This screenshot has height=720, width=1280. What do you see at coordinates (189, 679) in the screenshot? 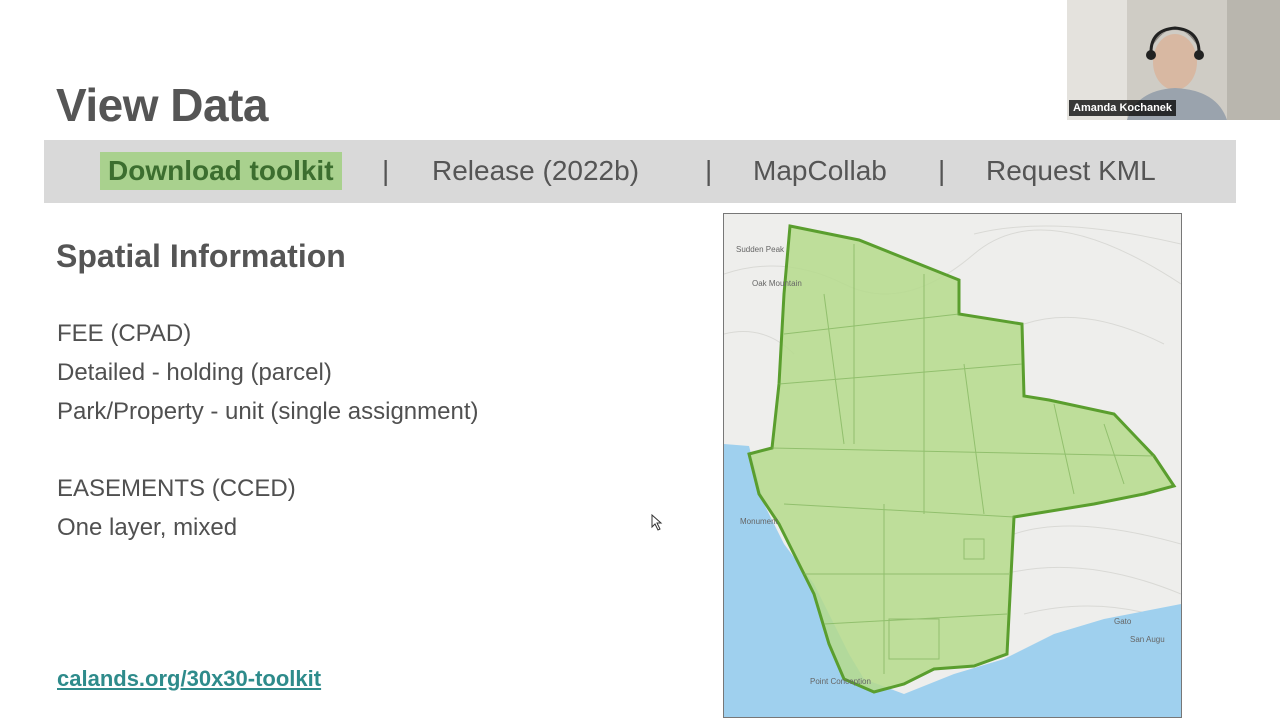
I see `toolkit-link: calands.org/30x30-toolkit` at bounding box center [189, 679].